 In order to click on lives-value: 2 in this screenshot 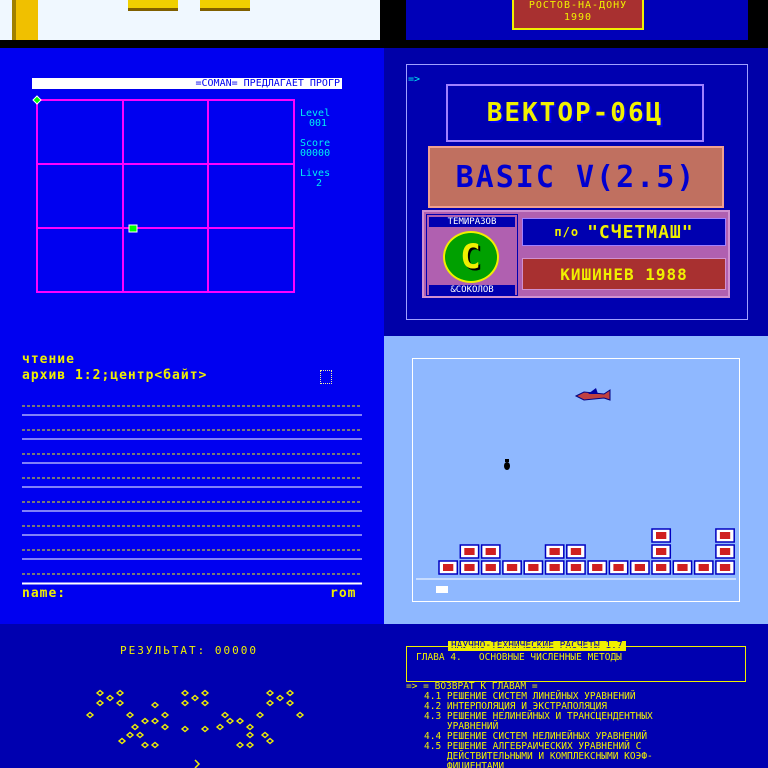, I will do `click(319, 183)`.